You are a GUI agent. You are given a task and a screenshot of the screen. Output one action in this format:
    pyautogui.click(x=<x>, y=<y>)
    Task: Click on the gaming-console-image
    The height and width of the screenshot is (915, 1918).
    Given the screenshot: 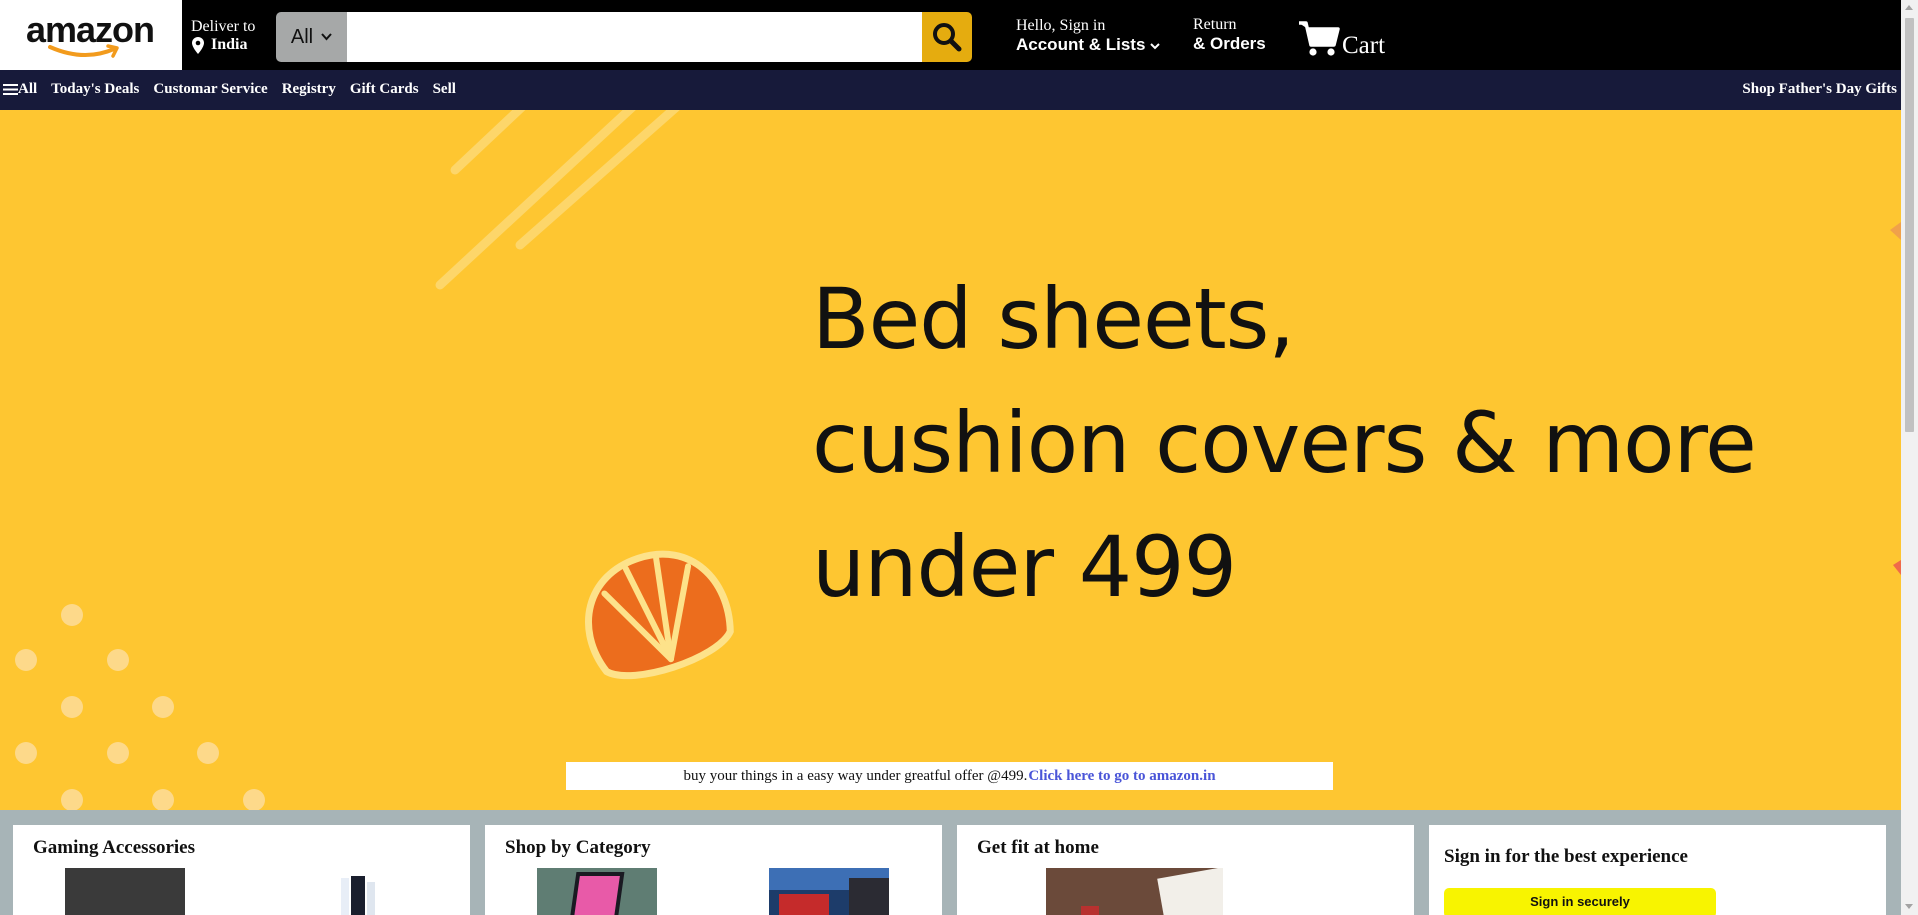 What is the action you would take?
    pyautogui.click(x=369, y=891)
    